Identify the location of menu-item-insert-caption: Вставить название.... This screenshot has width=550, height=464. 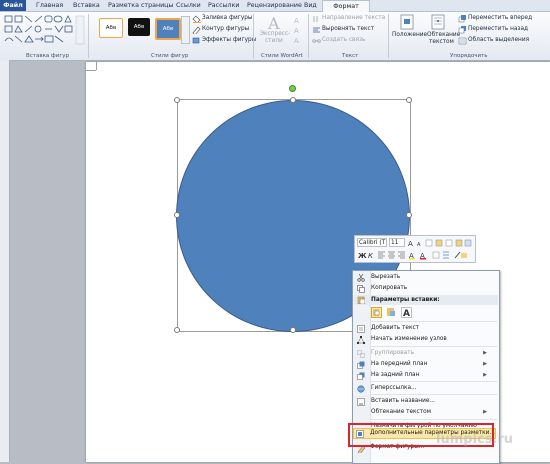
(403, 401).